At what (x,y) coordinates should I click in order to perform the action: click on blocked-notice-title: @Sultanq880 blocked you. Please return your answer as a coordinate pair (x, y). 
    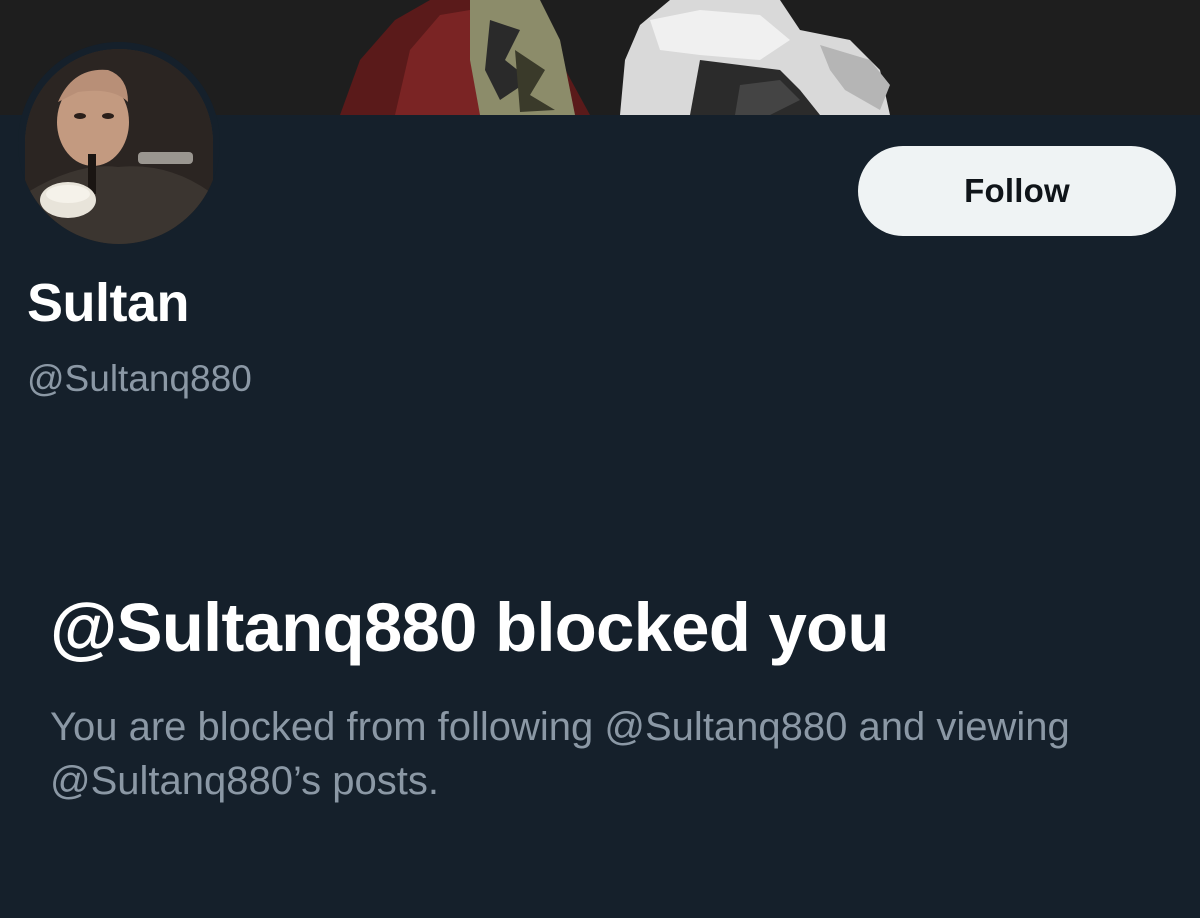
    Looking at the image, I should click on (470, 627).